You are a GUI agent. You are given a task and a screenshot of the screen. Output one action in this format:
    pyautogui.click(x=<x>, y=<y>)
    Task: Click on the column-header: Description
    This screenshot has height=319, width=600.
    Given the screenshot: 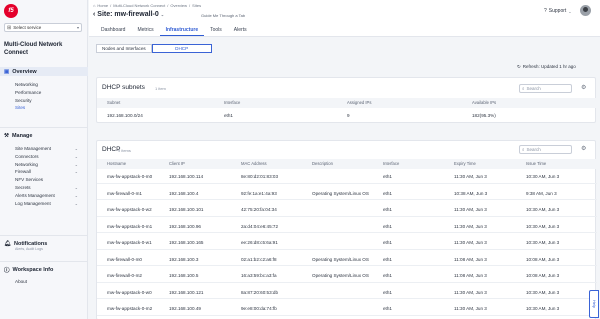 What is the action you would take?
    pyautogui.click(x=322, y=163)
    